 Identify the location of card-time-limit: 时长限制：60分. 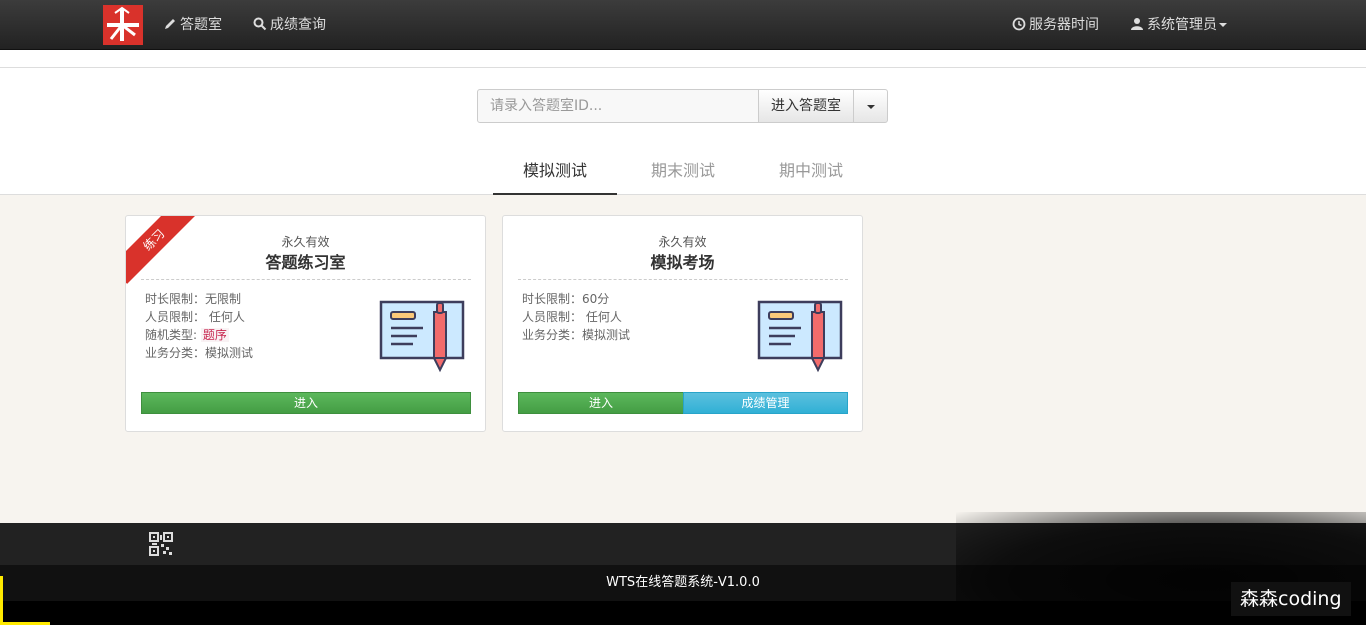
(566, 299).